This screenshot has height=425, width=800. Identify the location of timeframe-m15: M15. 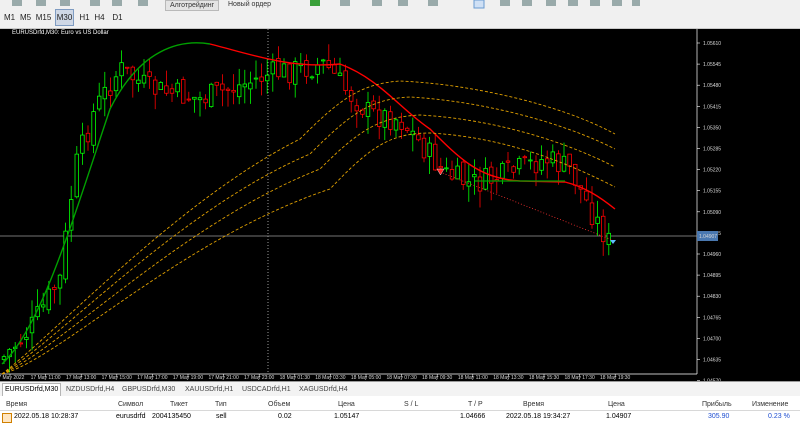
(43, 17).